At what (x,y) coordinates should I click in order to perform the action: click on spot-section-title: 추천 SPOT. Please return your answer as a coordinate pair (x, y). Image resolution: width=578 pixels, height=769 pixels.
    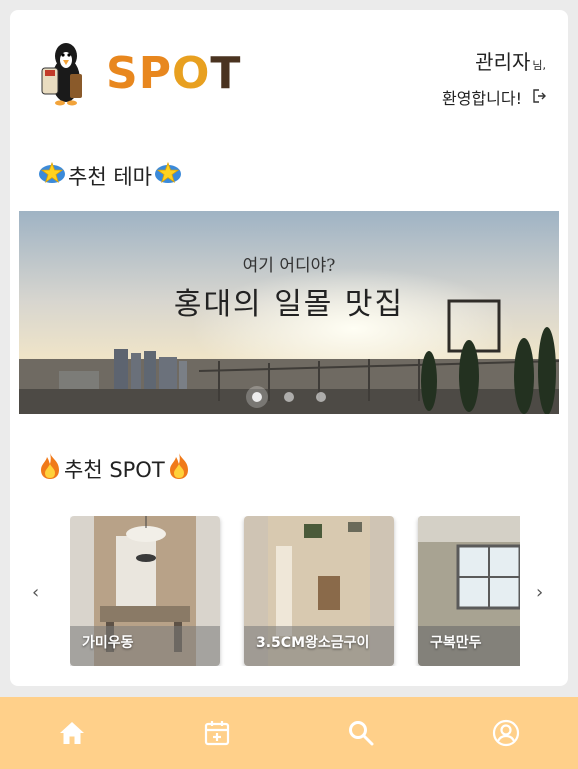
    Looking at the image, I should click on (114, 468).